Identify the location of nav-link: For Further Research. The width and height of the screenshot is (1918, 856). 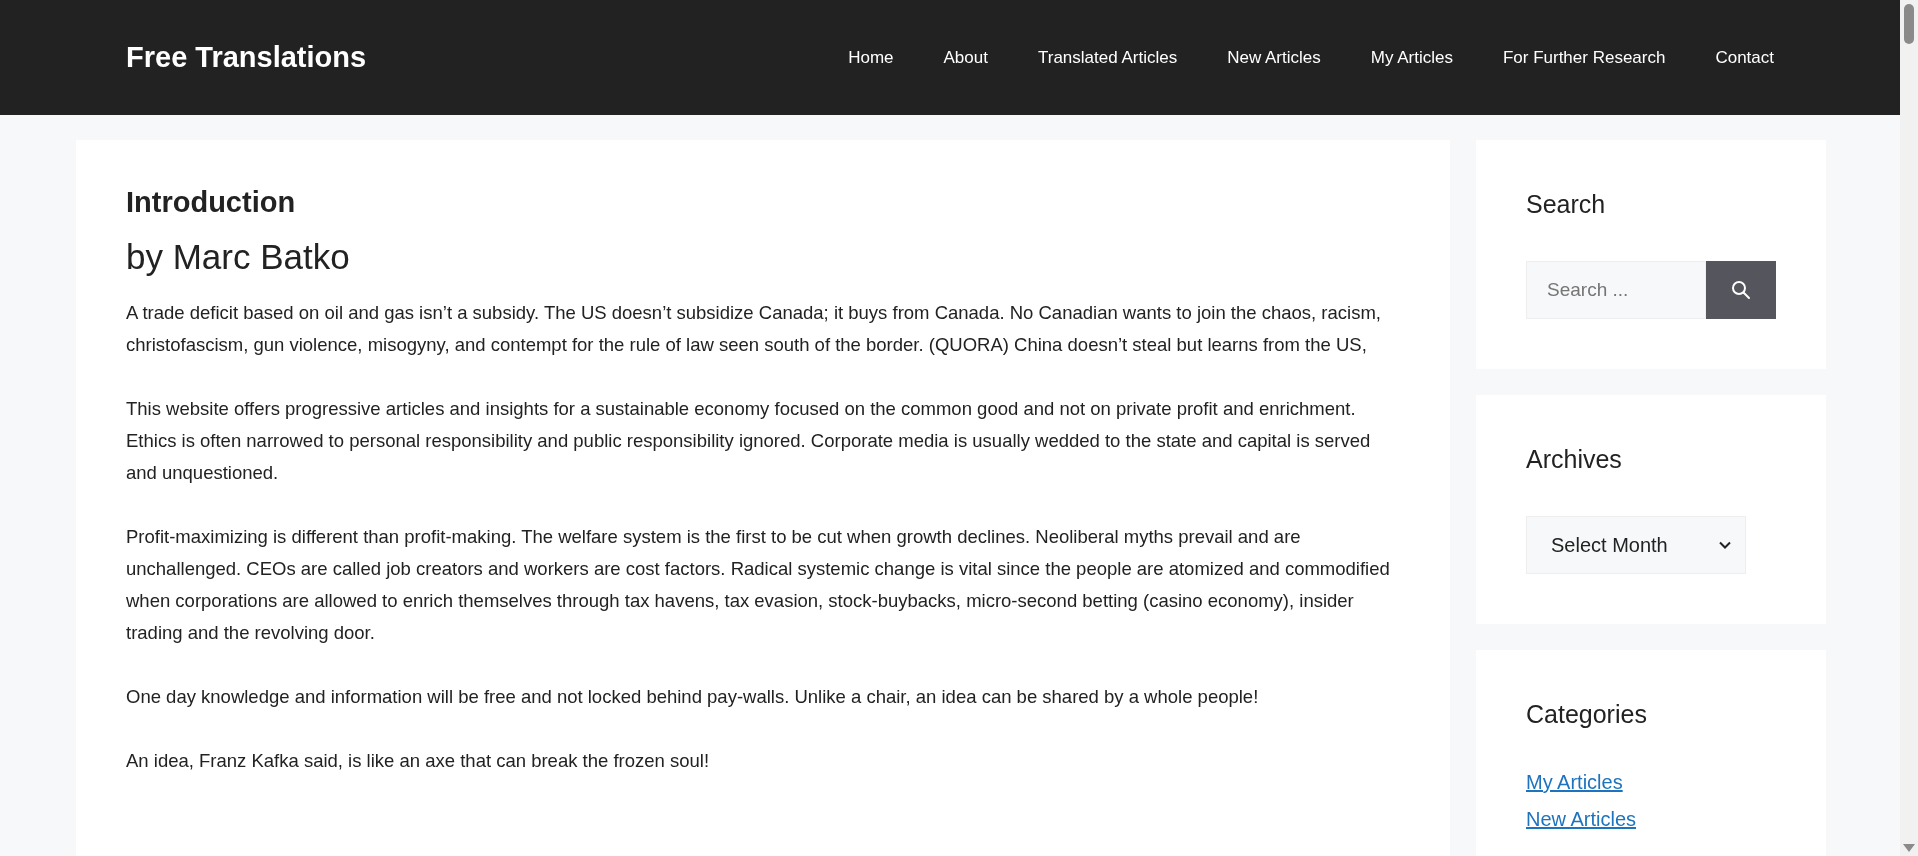
(1584, 57).